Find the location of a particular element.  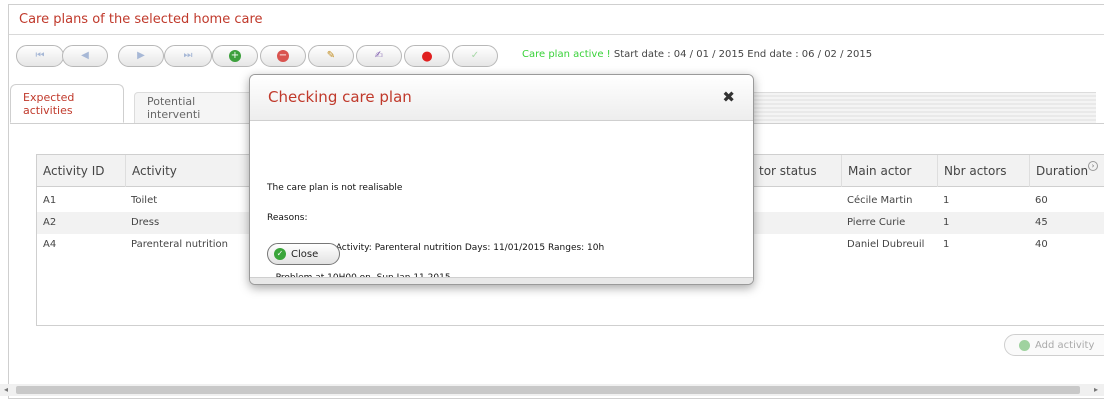

message-line: The care plan is not realisable is located at coordinates (335, 188).